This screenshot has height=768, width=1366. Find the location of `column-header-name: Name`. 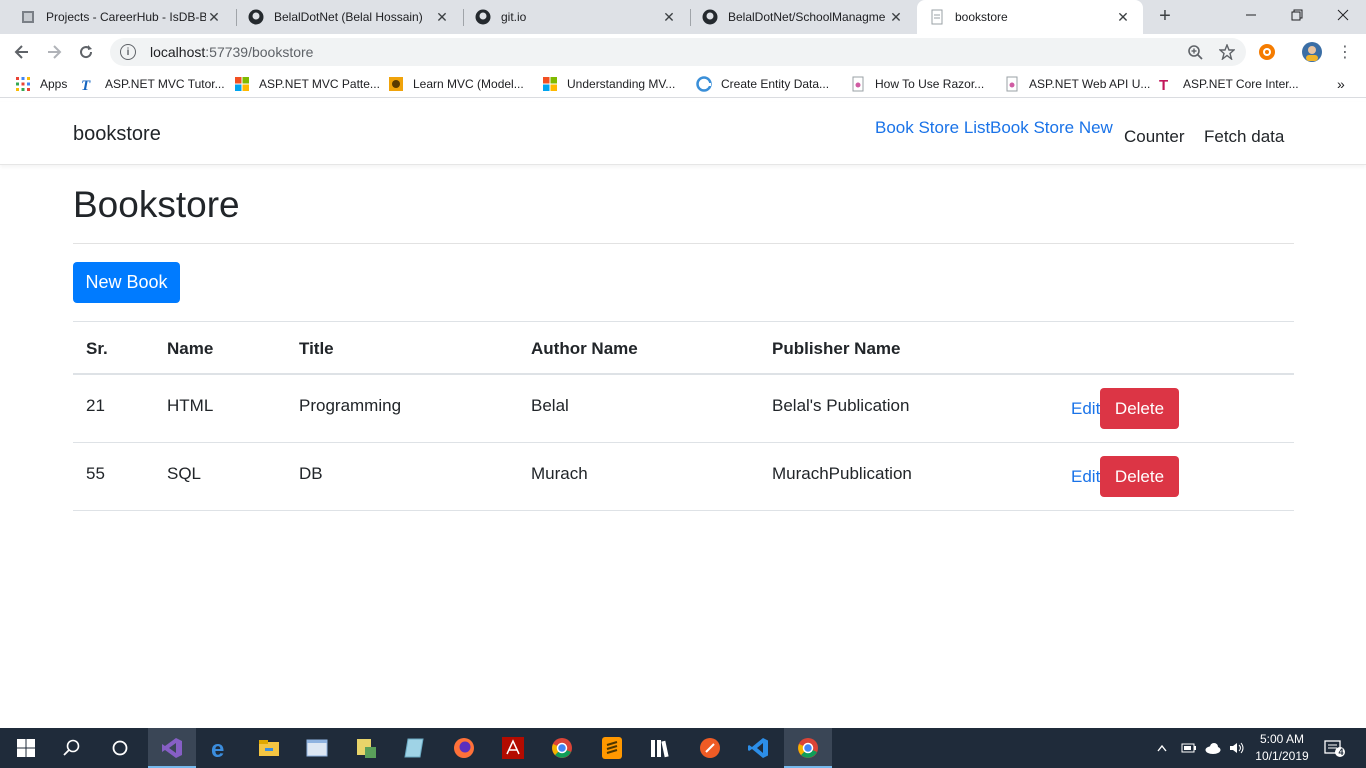

column-header-name: Name is located at coordinates (190, 348).